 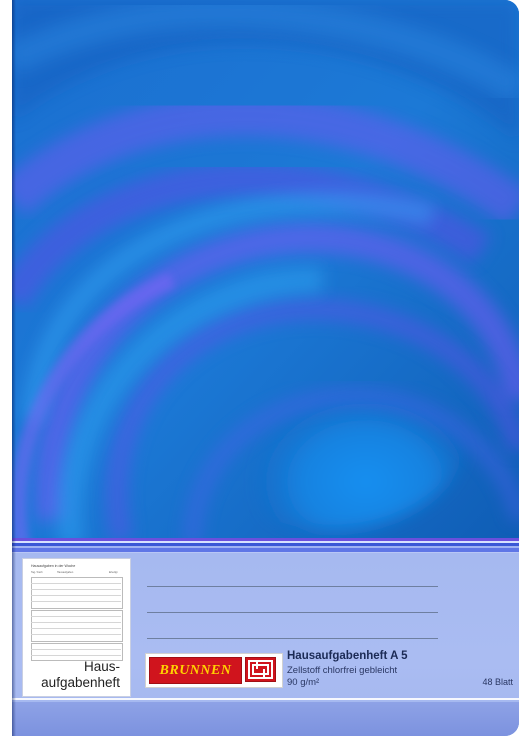 I want to click on brunnen-maze-icon, so click(x=260, y=669).